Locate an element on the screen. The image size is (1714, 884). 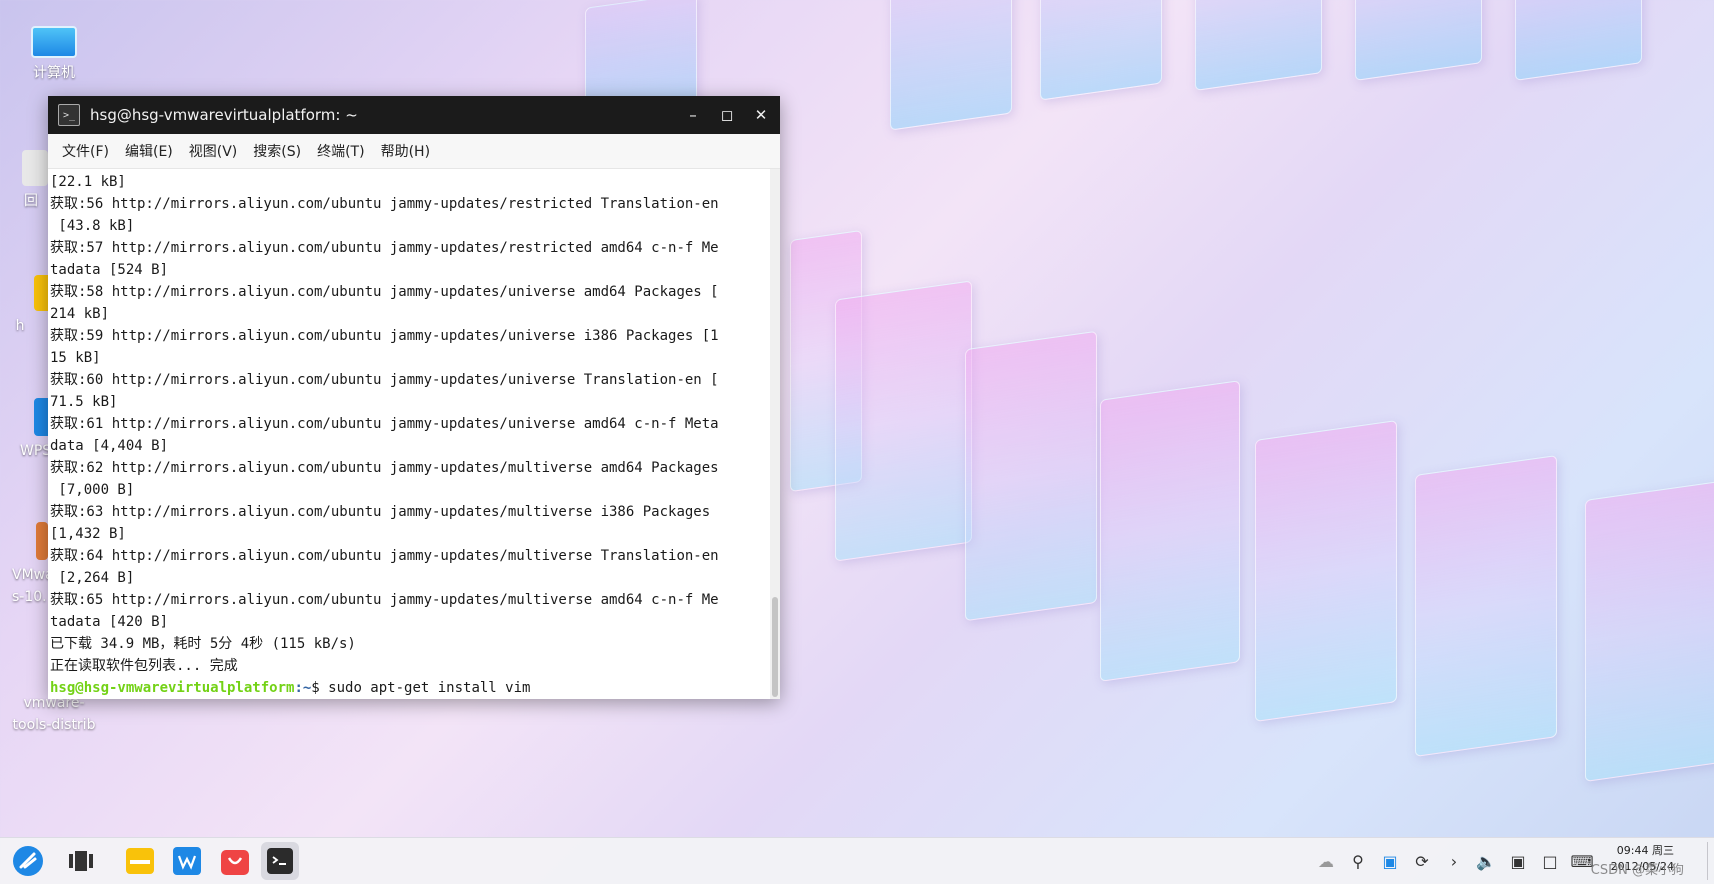
terminal-taskbar-button is located at coordinates (280, 861).